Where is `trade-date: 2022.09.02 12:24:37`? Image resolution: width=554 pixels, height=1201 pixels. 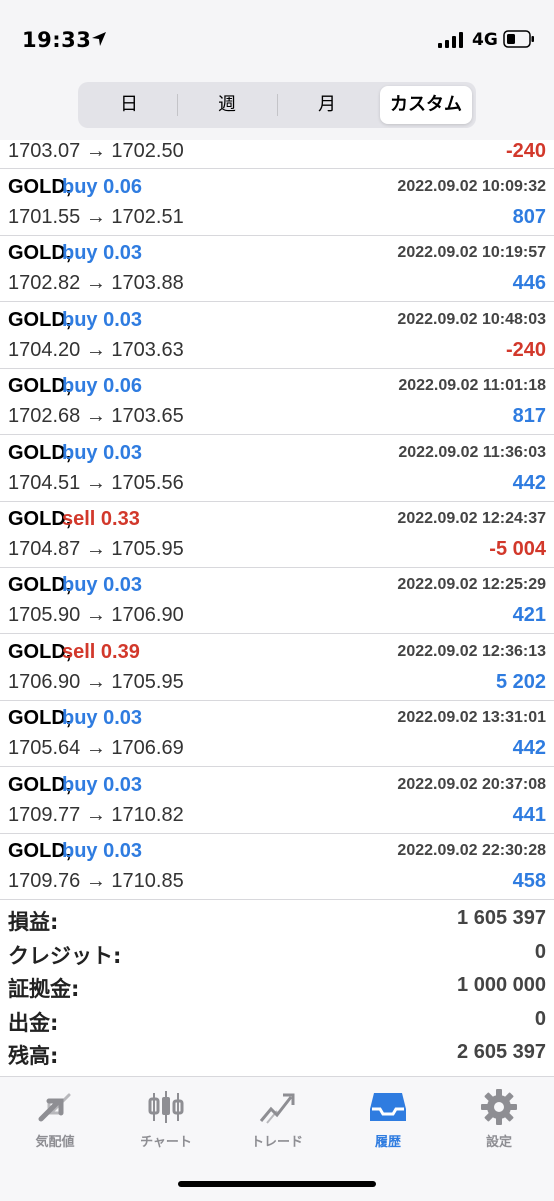 trade-date: 2022.09.02 12:24:37 is located at coordinates (471, 518).